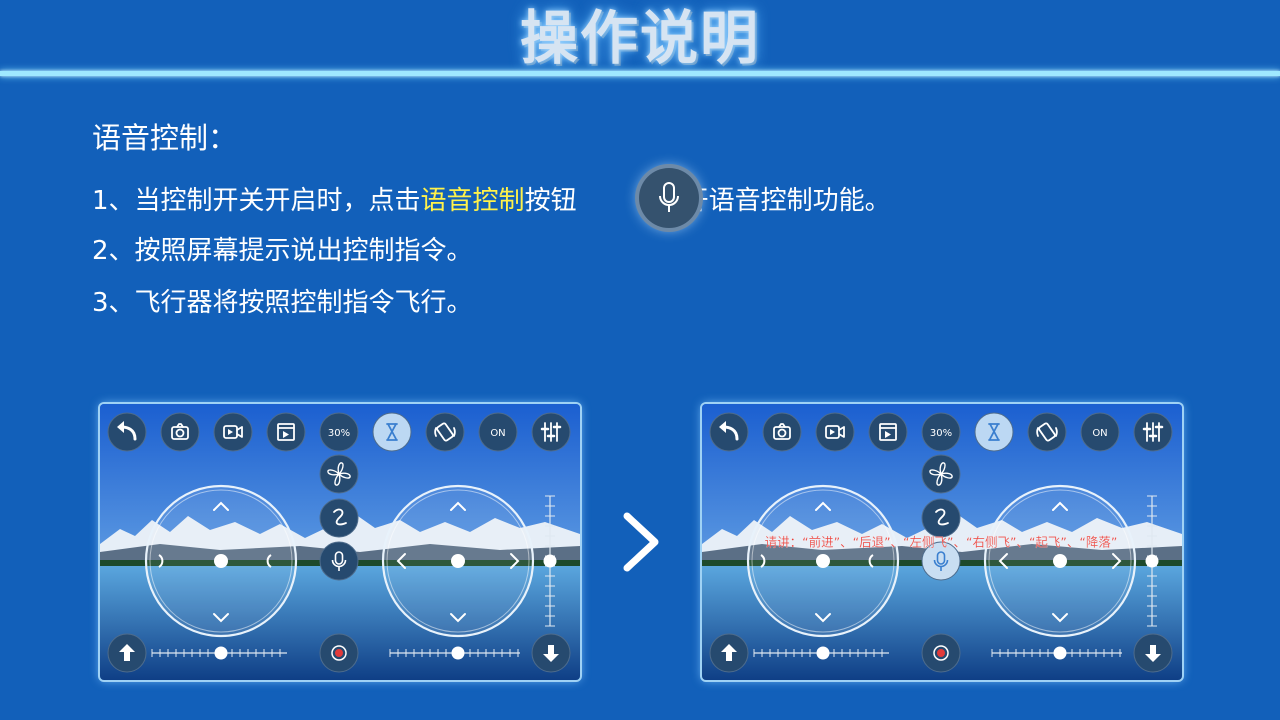 This screenshot has width=1280, height=720. I want to click on instruction-1-after: 按钮, so click(550, 201).